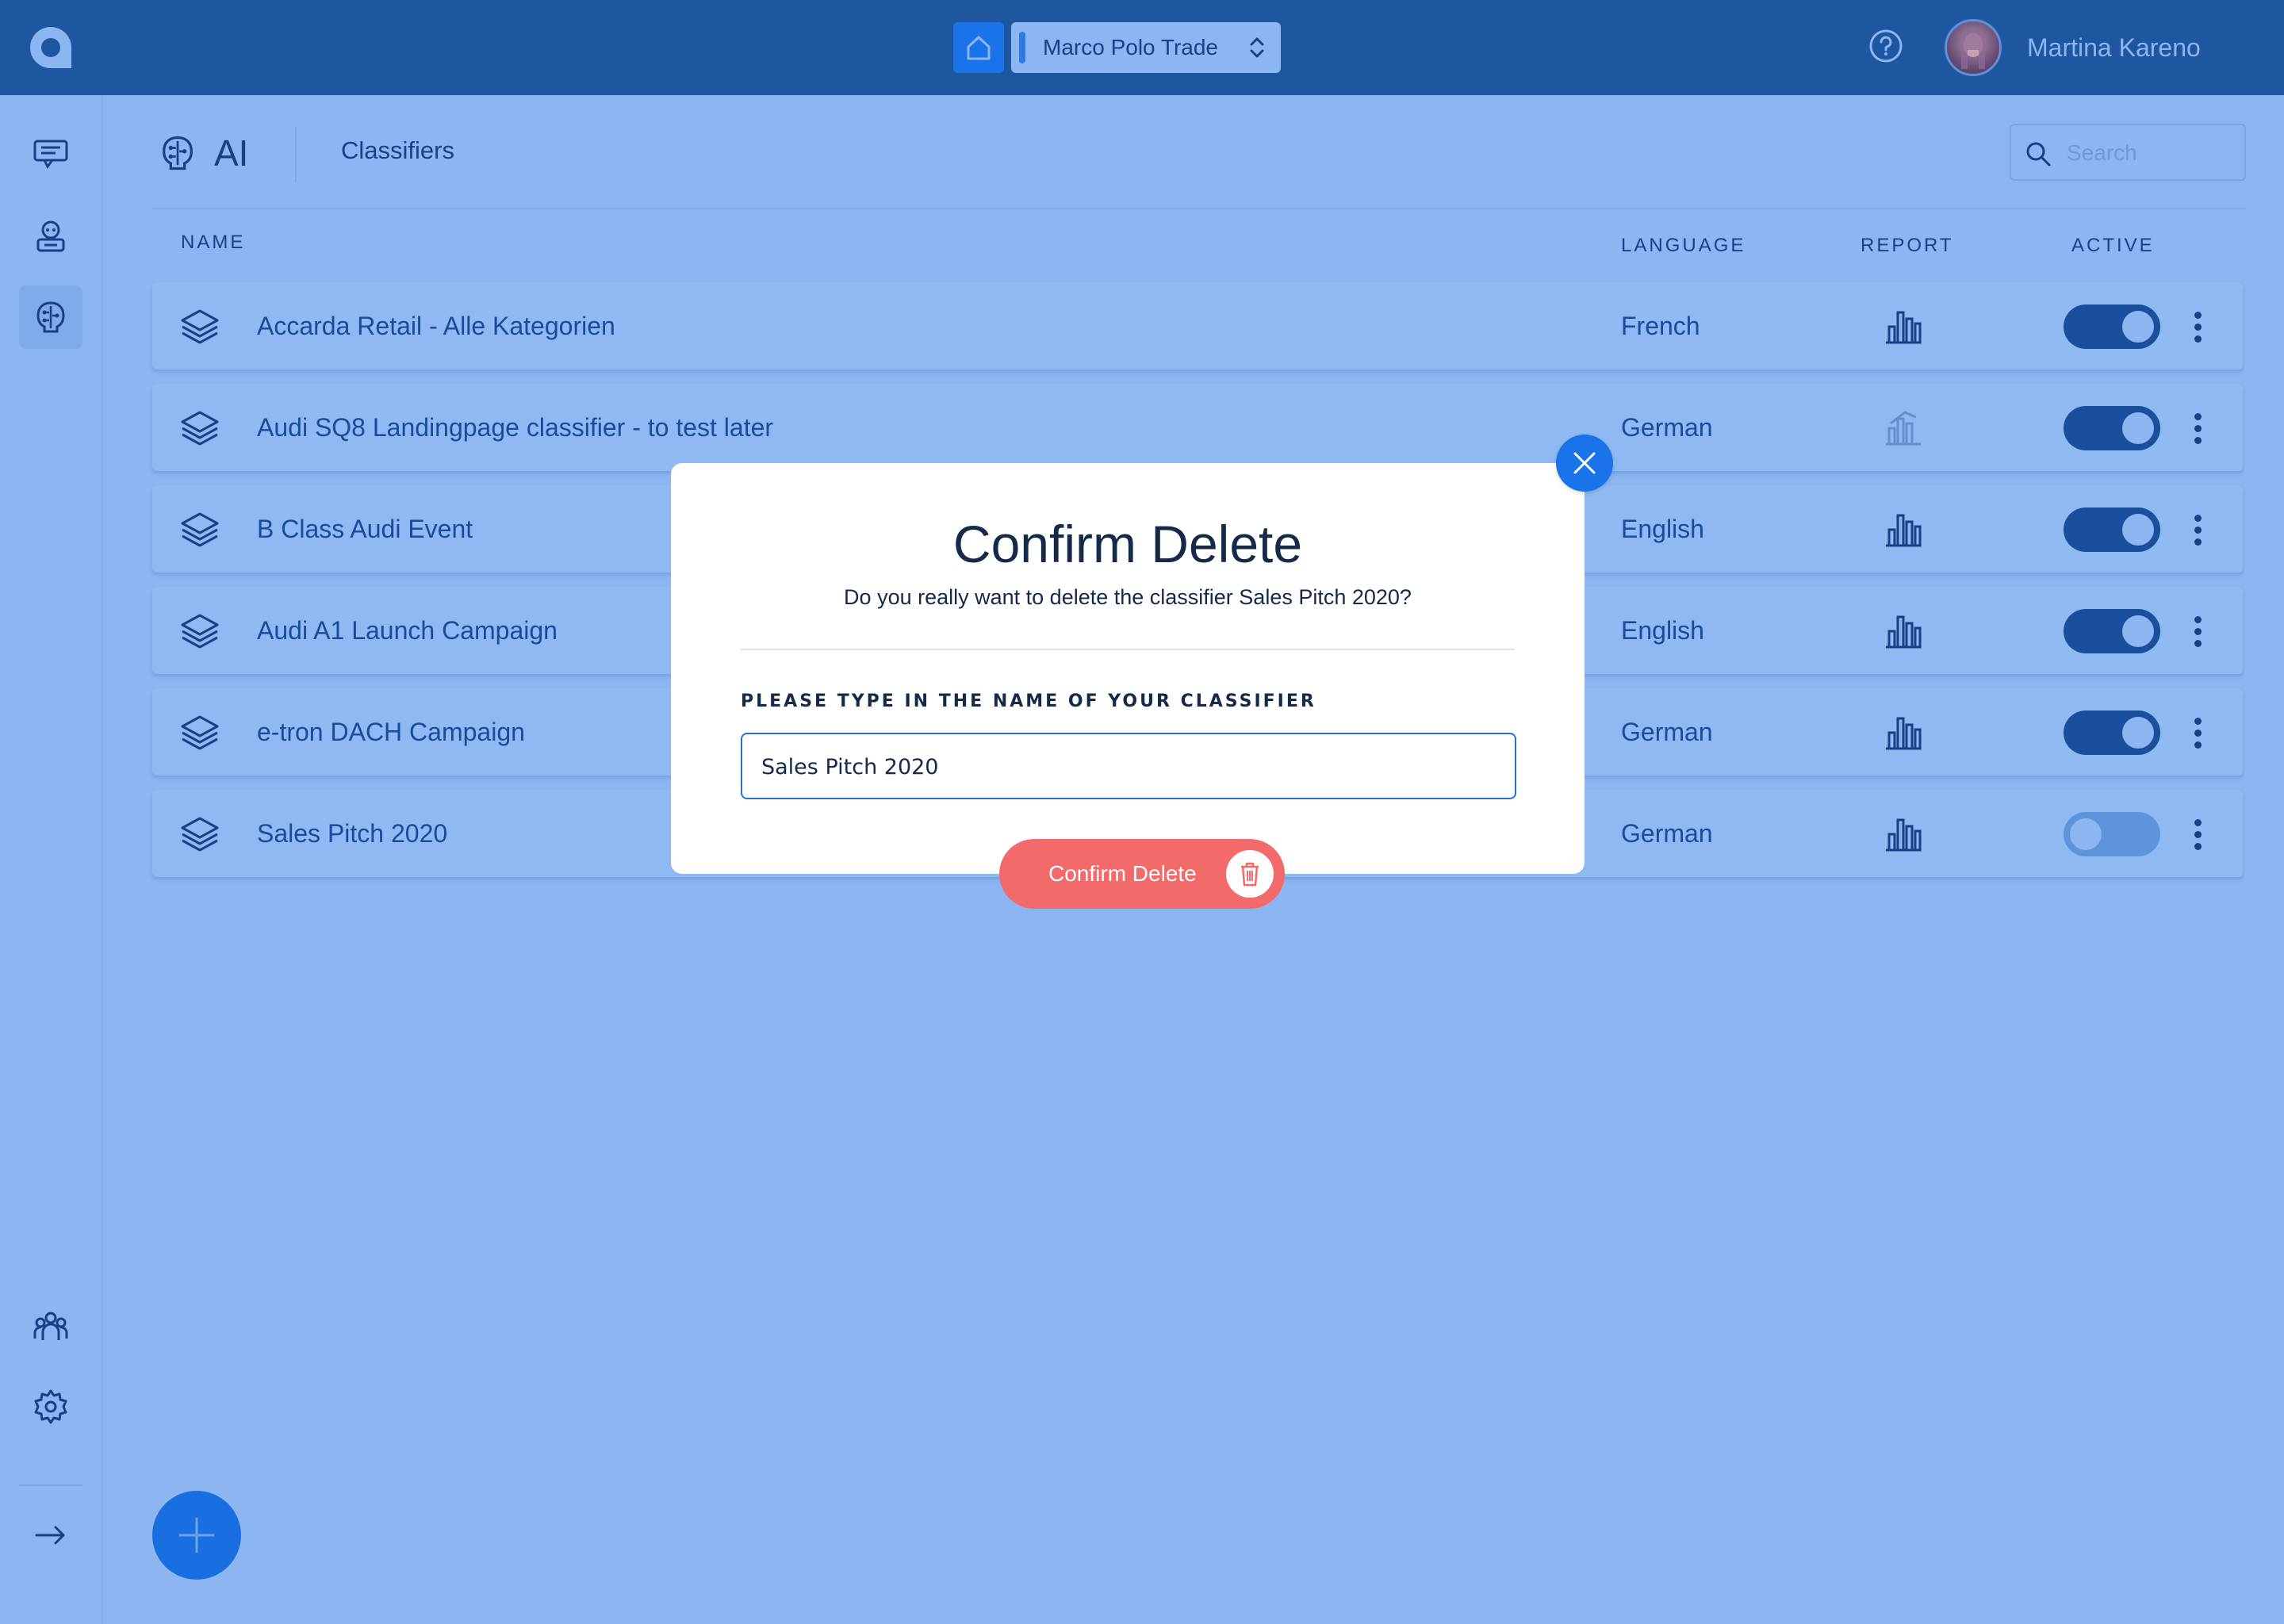 Image resolution: width=2284 pixels, height=1624 pixels. What do you see at coordinates (231, 153) in the screenshot?
I see `section-title: AI` at bounding box center [231, 153].